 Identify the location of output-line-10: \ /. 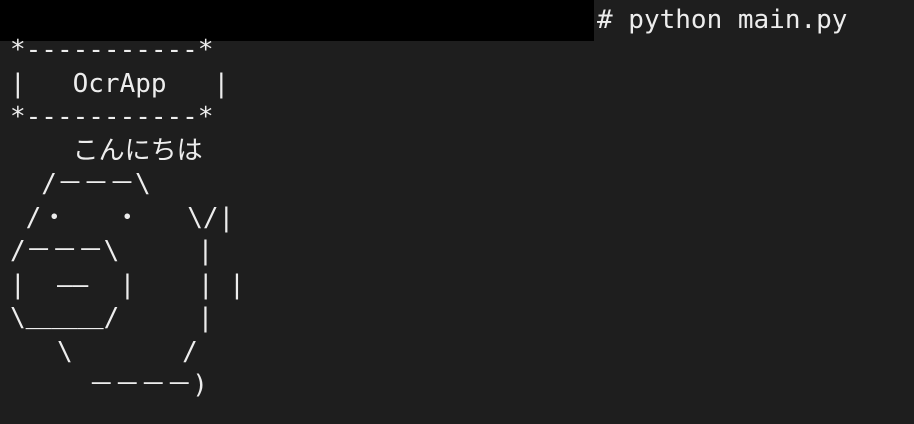
(104, 351).